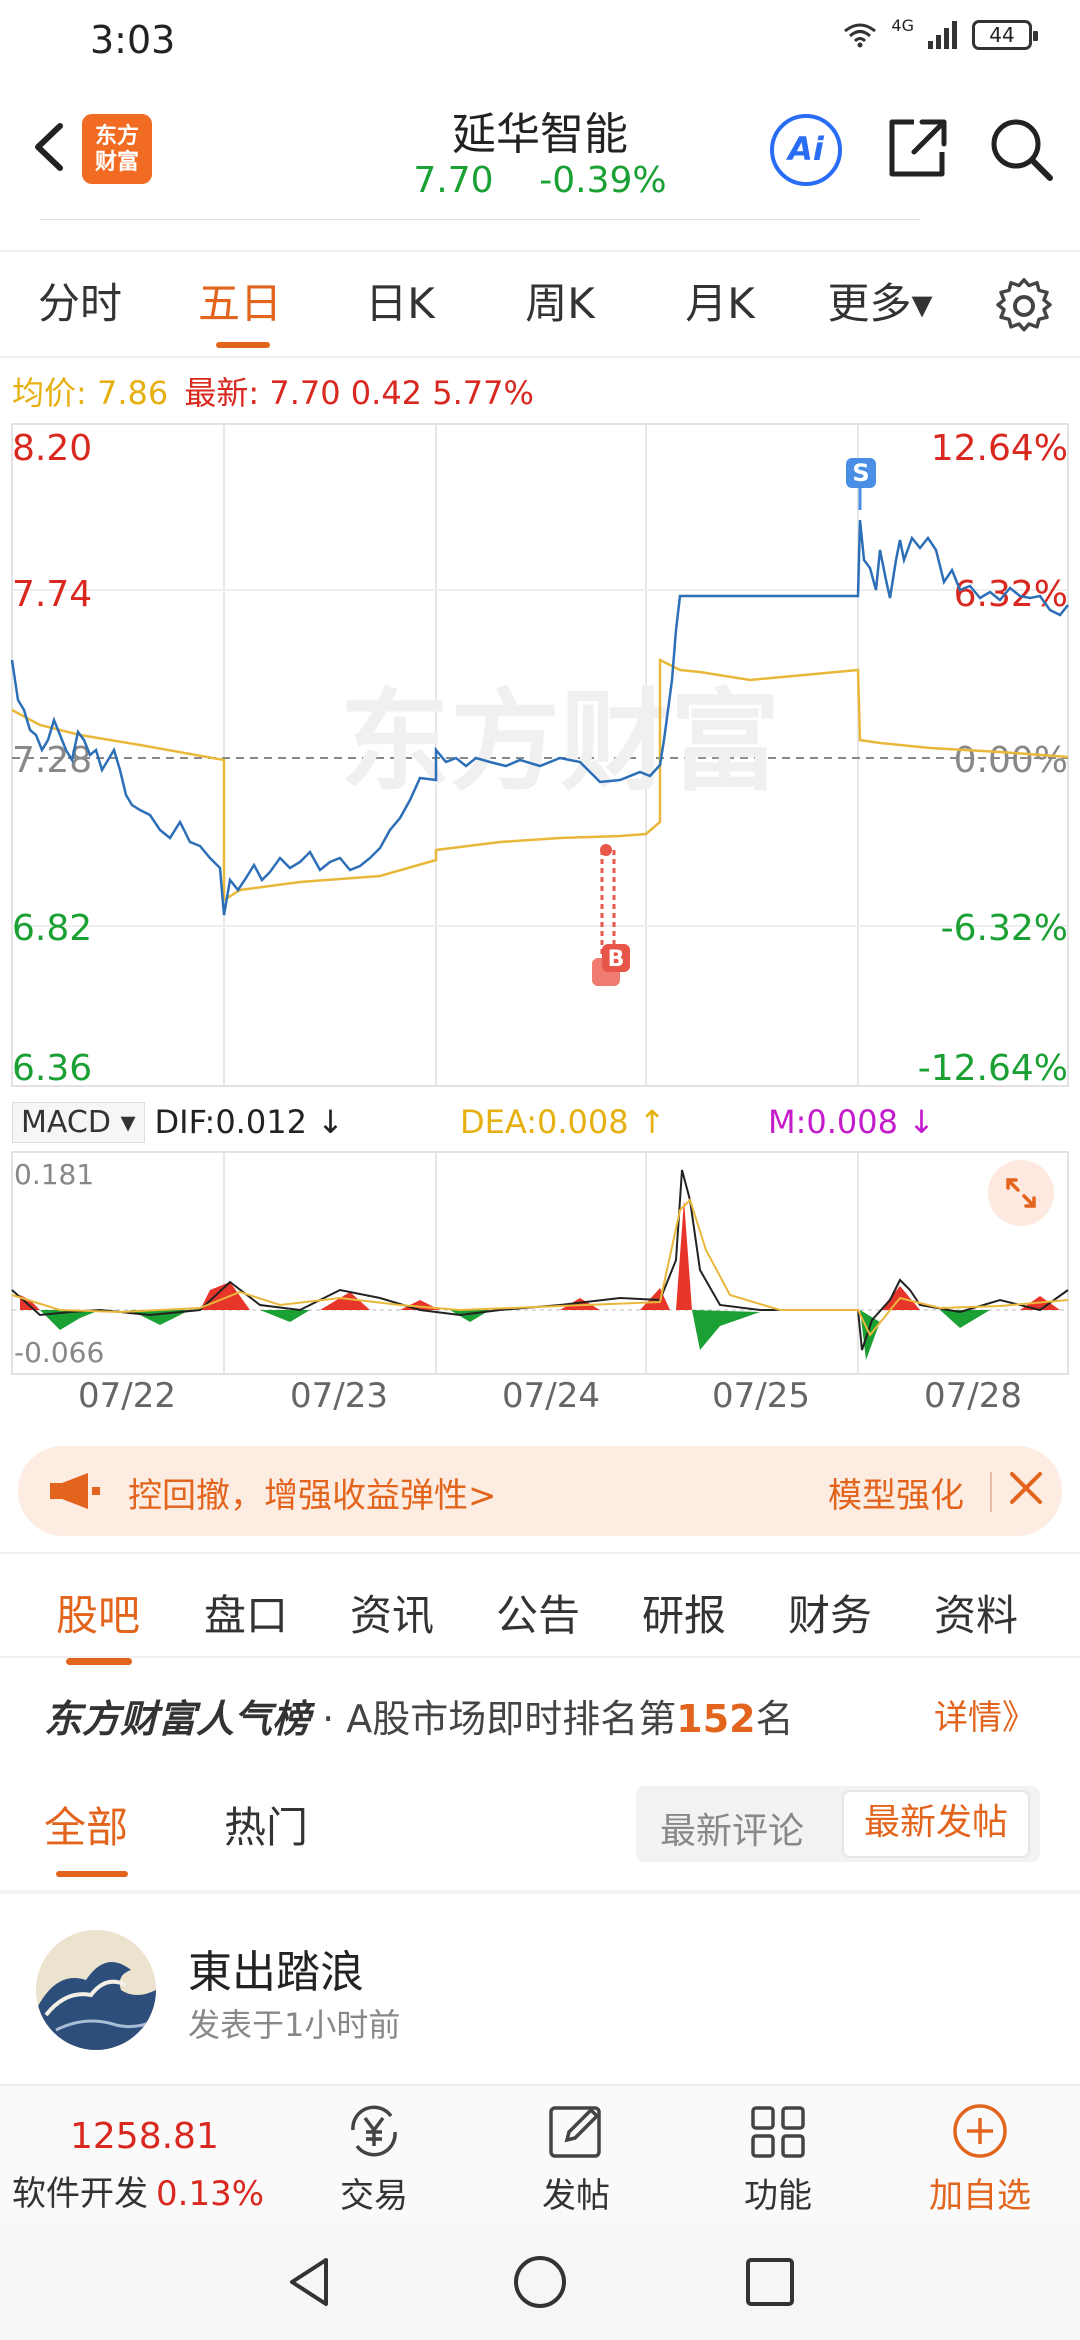  Describe the element at coordinates (127, 1396) in the screenshot. I see `date-label-0: 07/22` at that location.